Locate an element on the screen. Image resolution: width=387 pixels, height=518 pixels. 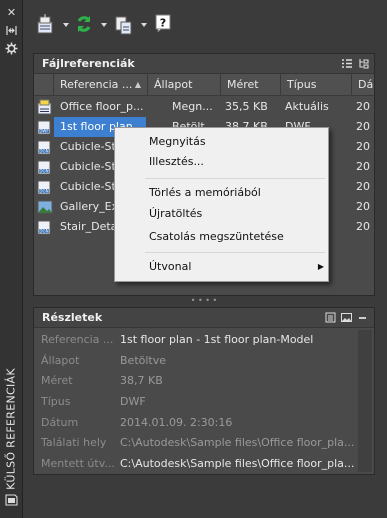
palette-title: KÜLSŐ REFERENCIÁK is located at coordinates (11, 429).